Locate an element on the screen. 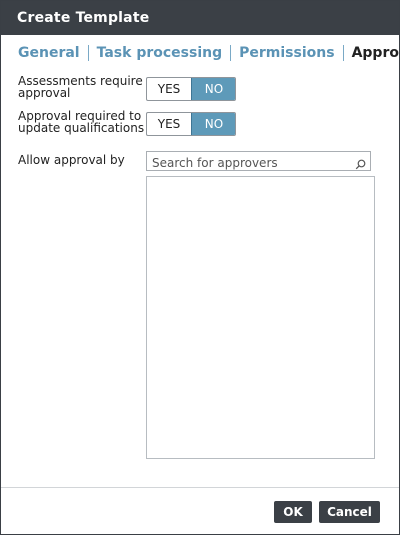  cancel-button: Cancel is located at coordinates (349, 512).